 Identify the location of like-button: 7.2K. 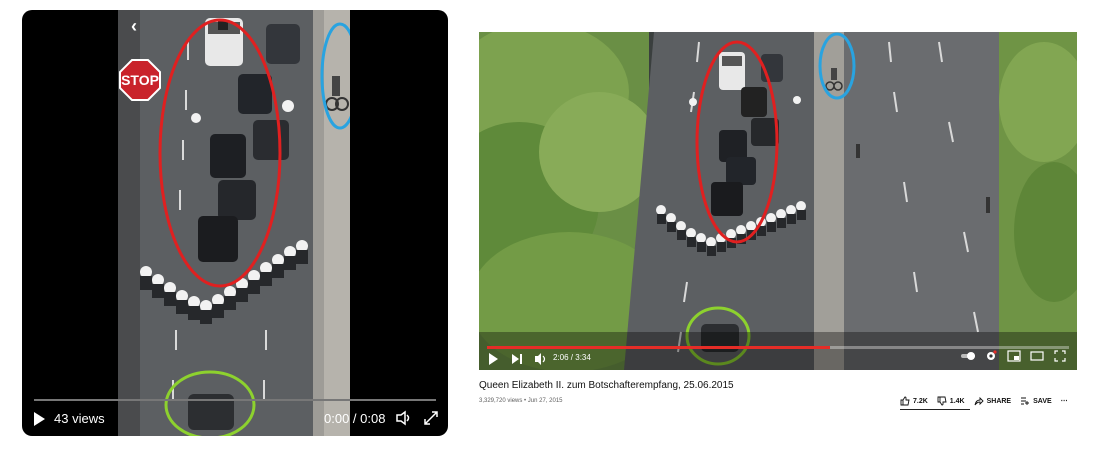
(914, 401).